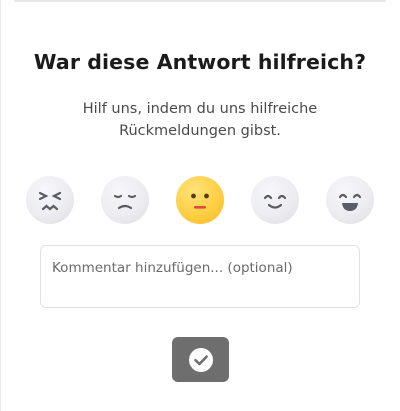 The width and height of the screenshot is (400, 411). I want to click on very-dissatisfied-face-icon, so click(50, 201).